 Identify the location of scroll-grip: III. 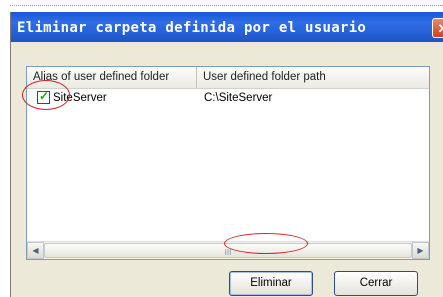
(228, 252).